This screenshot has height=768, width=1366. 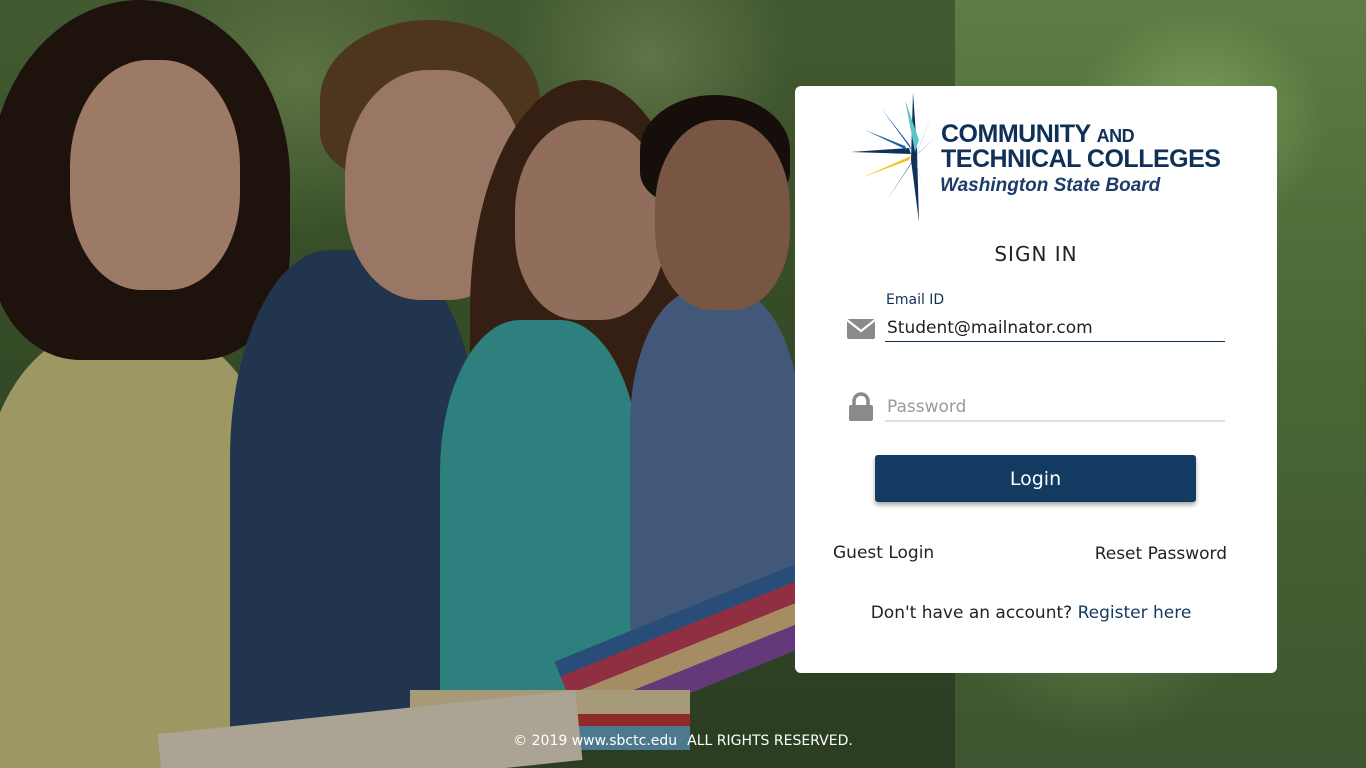 I want to click on page-title: SIGN IN, so click(x=1036, y=254).